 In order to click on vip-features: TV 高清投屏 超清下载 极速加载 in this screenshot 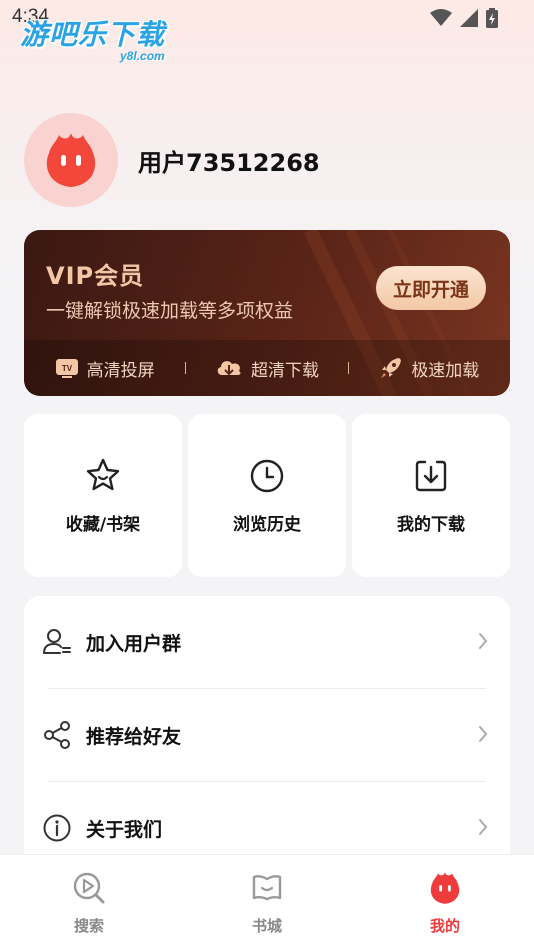, I will do `click(267, 368)`.